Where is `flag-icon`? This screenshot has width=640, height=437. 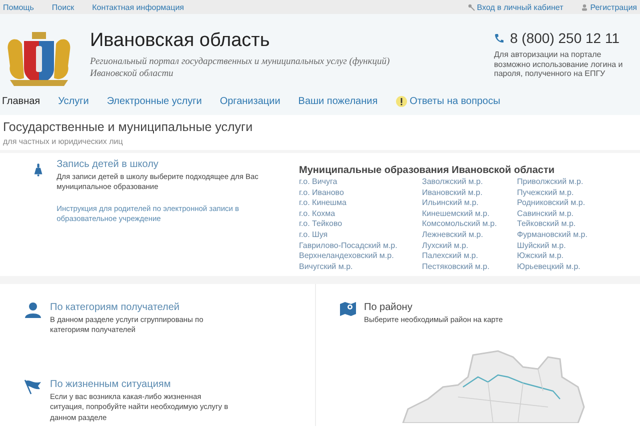 flag-icon is located at coordinates (33, 387).